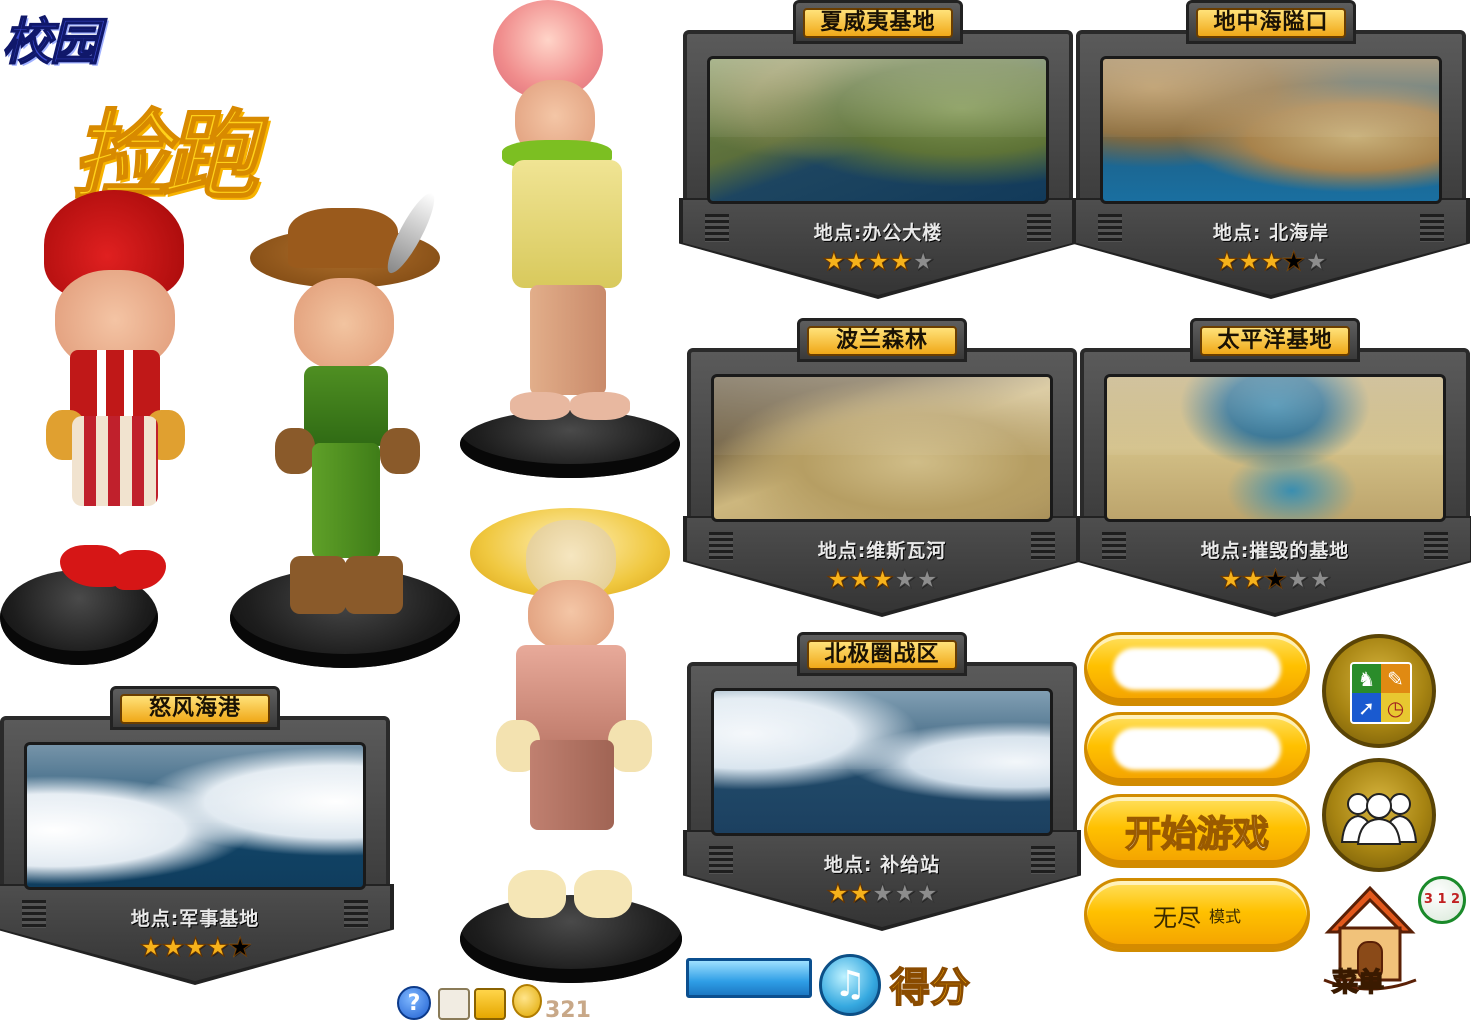 This screenshot has width=1471, height=1024. Describe the element at coordinates (850, 985) in the screenshot. I see `music-note-icon: ♫` at that location.